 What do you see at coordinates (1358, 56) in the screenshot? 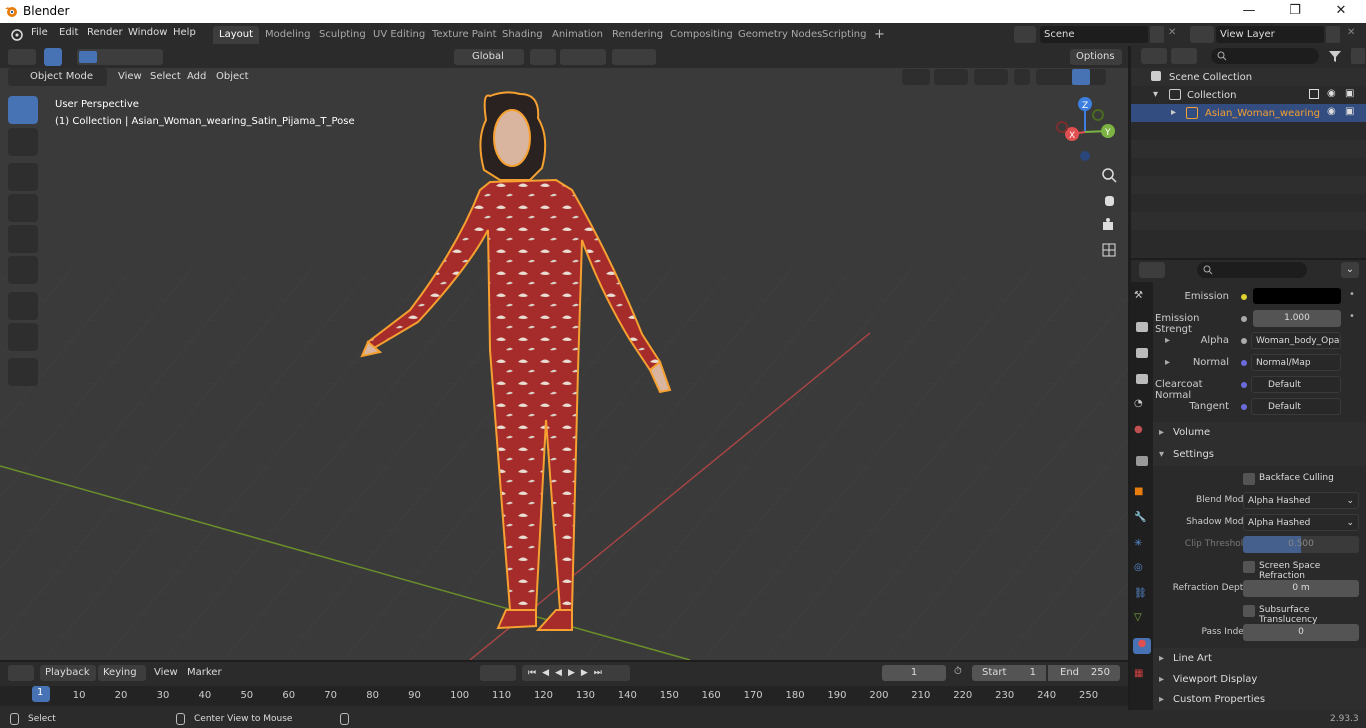
I see `new-collection-icon` at bounding box center [1358, 56].